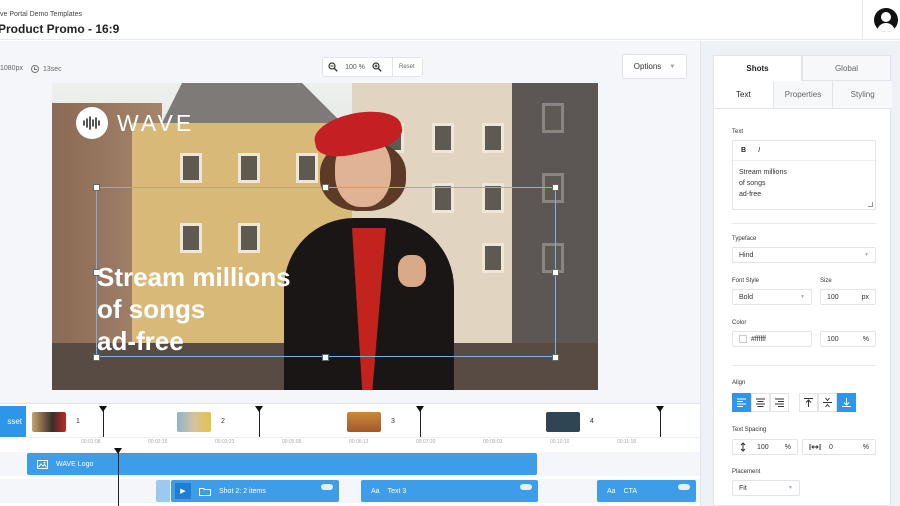 The image size is (900, 506). What do you see at coordinates (765, 447) in the screenshot?
I see `line-spacing-input: 100 %` at bounding box center [765, 447].